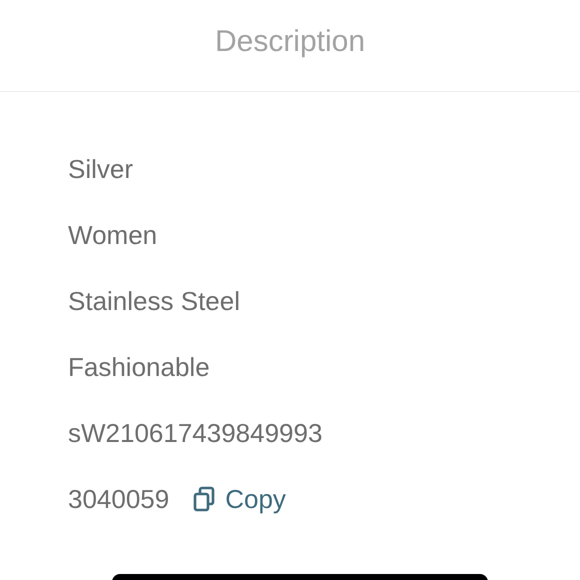  What do you see at coordinates (154, 301) in the screenshot?
I see `detail-text: Stainless Steel` at bounding box center [154, 301].